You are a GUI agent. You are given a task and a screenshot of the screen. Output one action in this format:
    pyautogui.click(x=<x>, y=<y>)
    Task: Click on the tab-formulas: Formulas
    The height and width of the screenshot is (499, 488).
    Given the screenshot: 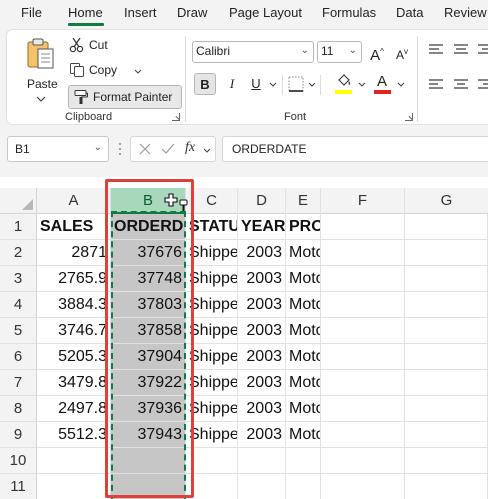 What is the action you would take?
    pyautogui.click(x=349, y=12)
    